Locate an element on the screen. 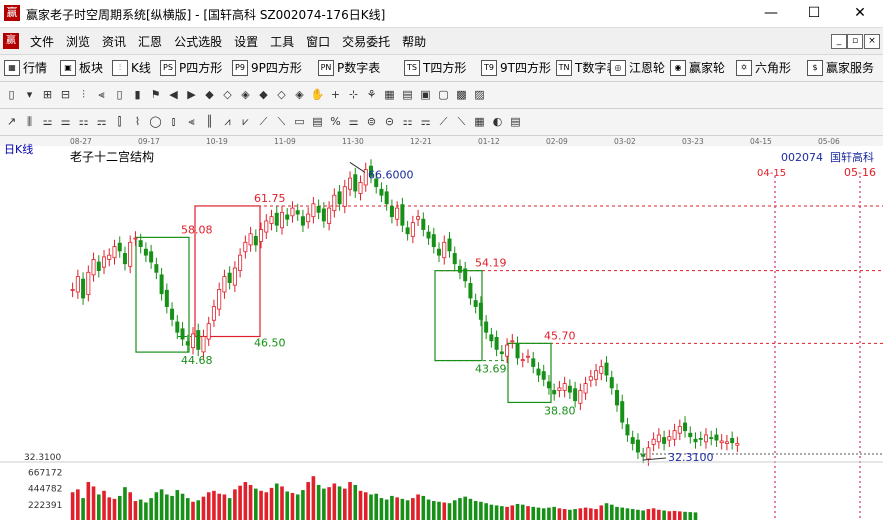  menu-item-3: 汇恩 is located at coordinates (150, 41).